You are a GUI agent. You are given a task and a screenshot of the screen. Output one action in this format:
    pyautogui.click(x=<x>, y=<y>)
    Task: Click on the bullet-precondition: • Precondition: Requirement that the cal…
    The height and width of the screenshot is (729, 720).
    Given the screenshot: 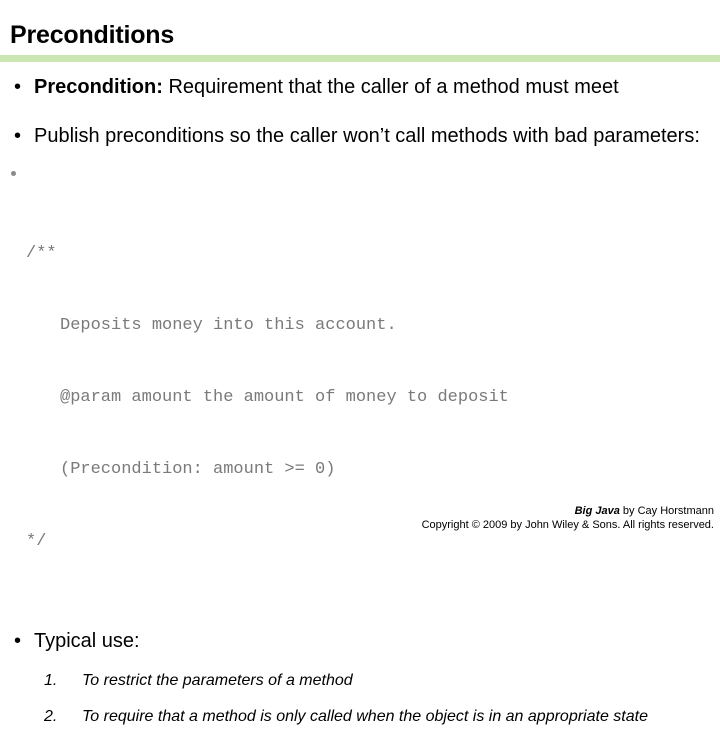 What is the action you would take?
    pyautogui.click(x=360, y=87)
    